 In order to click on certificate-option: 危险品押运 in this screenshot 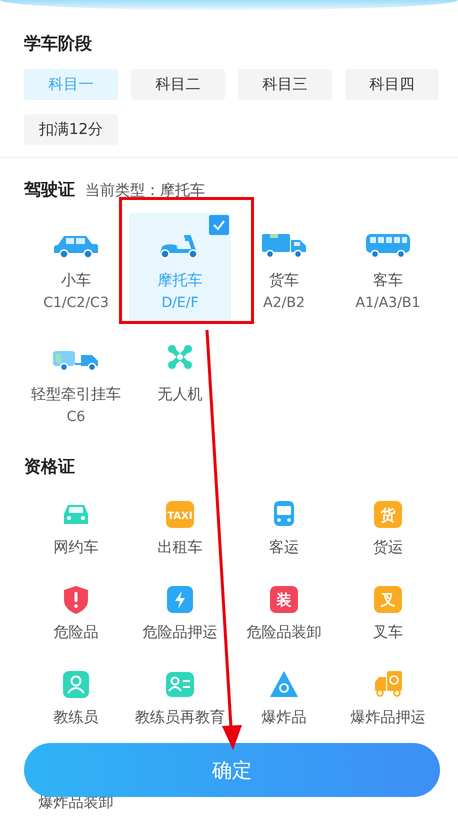, I will do `click(180, 632)`.